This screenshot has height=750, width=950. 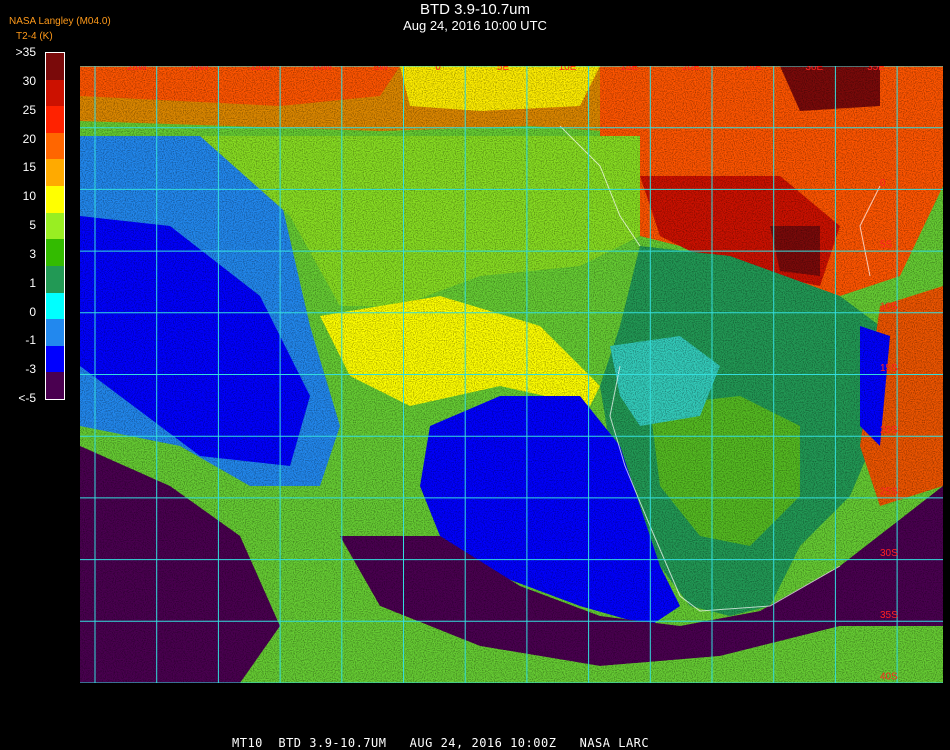 What do you see at coordinates (568, 69) in the screenshot?
I see `lon-label: 10E` at bounding box center [568, 69].